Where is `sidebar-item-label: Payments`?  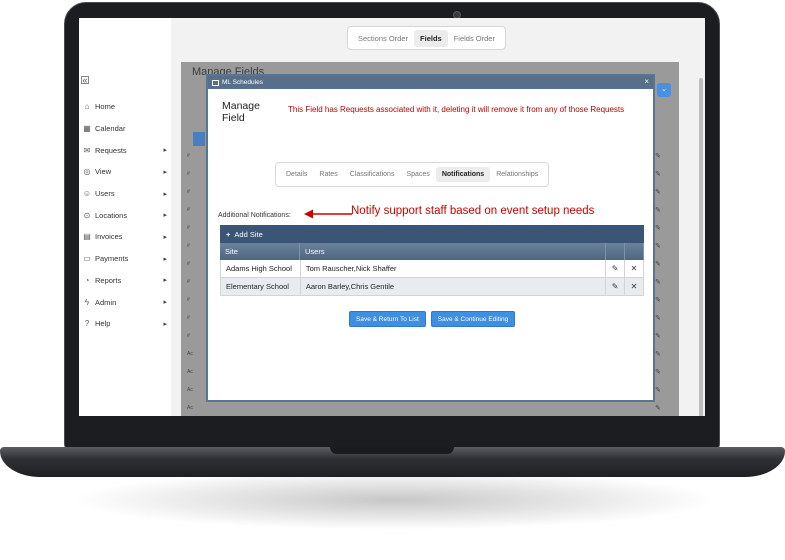
sidebar-item-label: Payments is located at coordinates (112, 259).